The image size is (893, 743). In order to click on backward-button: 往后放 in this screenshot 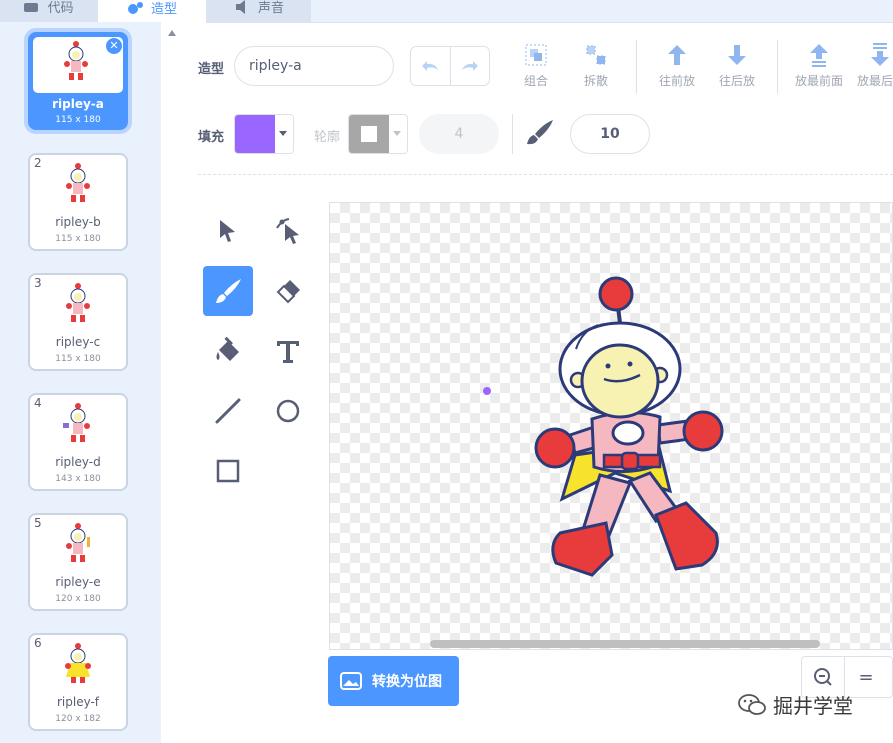, I will do `click(737, 65)`.